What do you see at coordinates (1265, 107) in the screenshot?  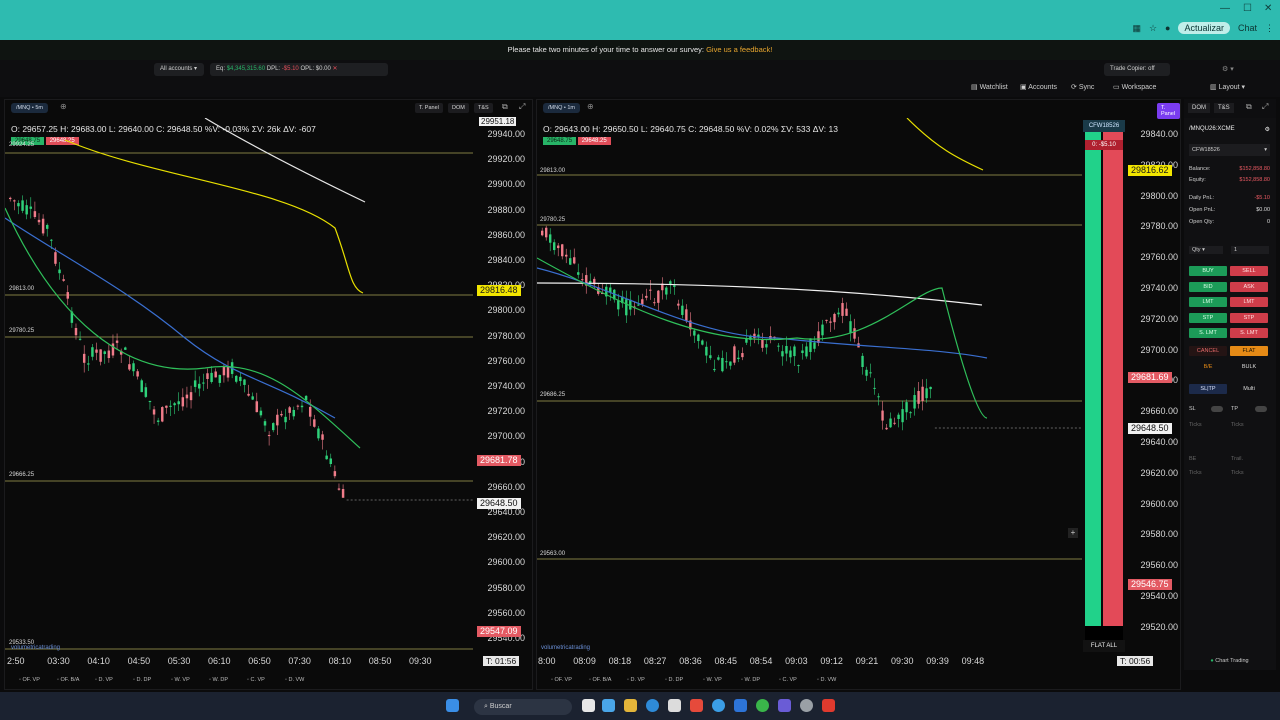 I see `expand-icon: ⤢` at bounding box center [1265, 107].